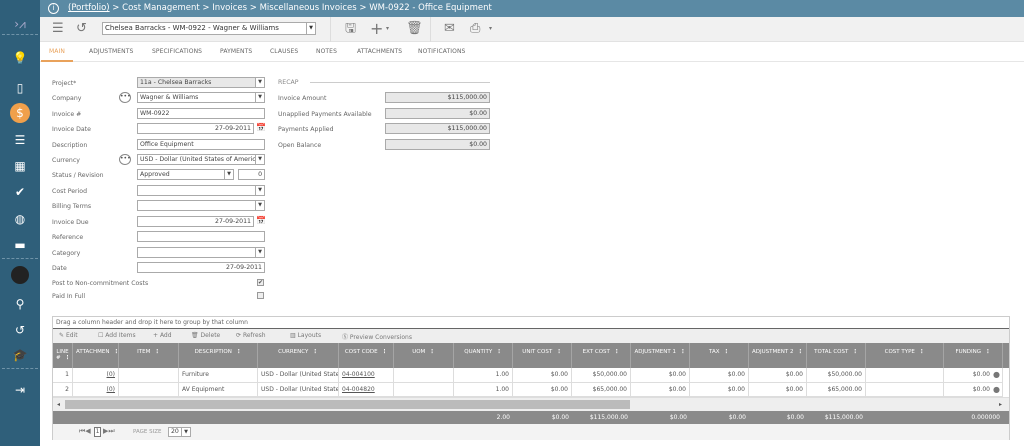 The height and width of the screenshot is (446, 1024). What do you see at coordinates (201, 236) in the screenshot?
I see `reference-input` at bounding box center [201, 236].